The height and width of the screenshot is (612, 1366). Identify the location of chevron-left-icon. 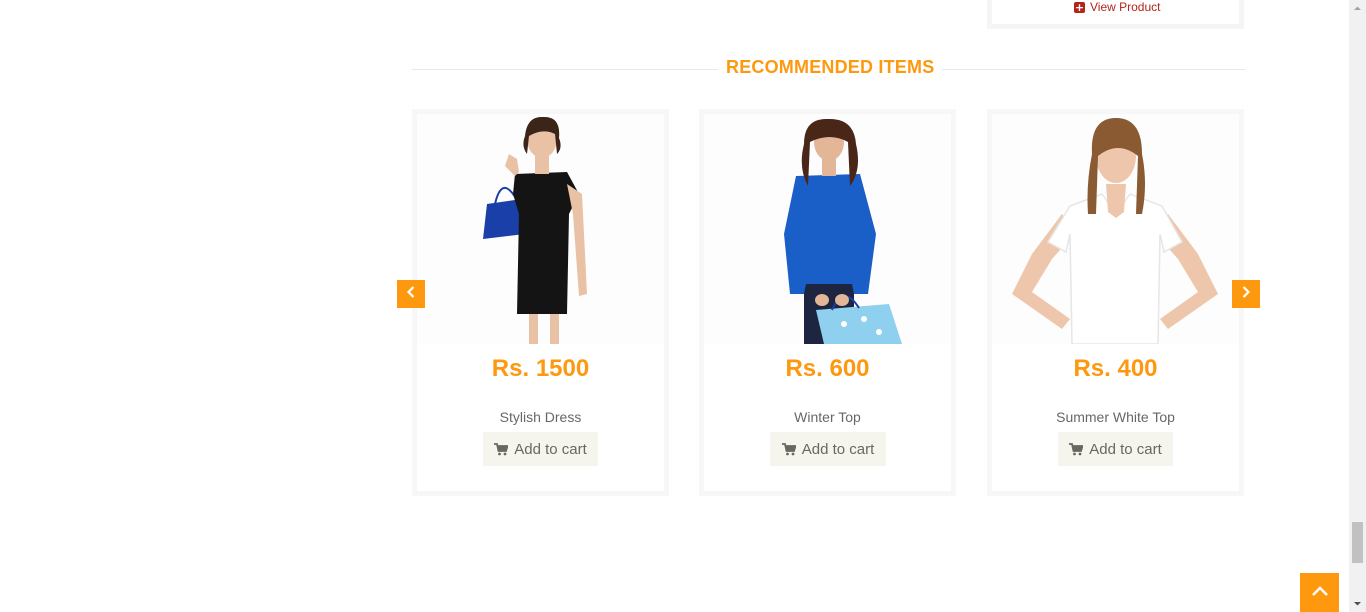
(411, 294).